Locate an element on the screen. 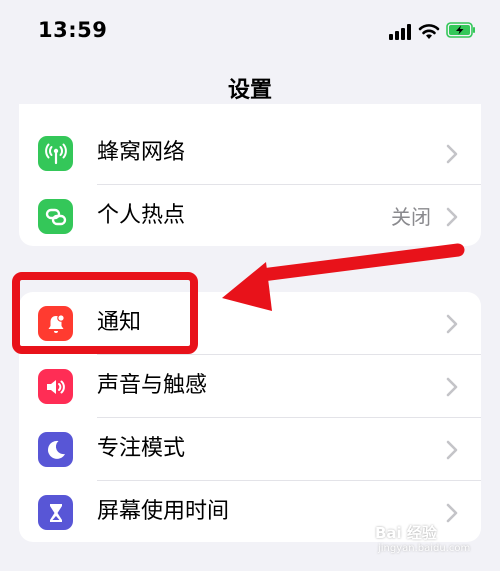 Image resolution: width=500 pixels, height=571 pixels. wifi-icon is located at coordinates (429, 31).